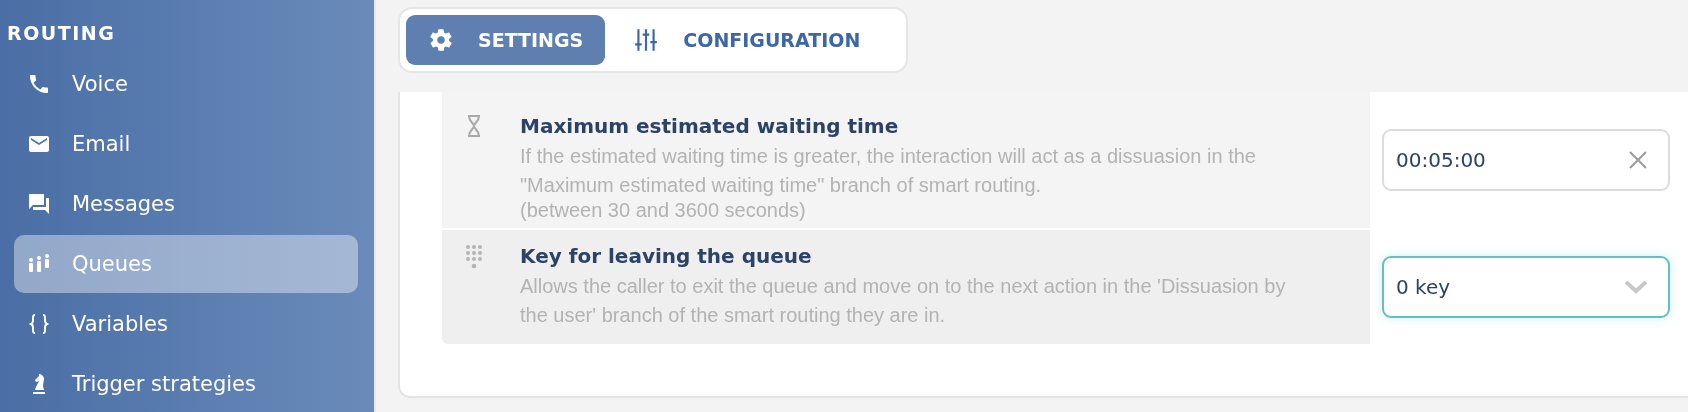 This screenshot has width=1688, height=412. Describe the element at coordinates (666, 256) in the screenshot. I see `setting-title: Key for leaving the queue` at that location.